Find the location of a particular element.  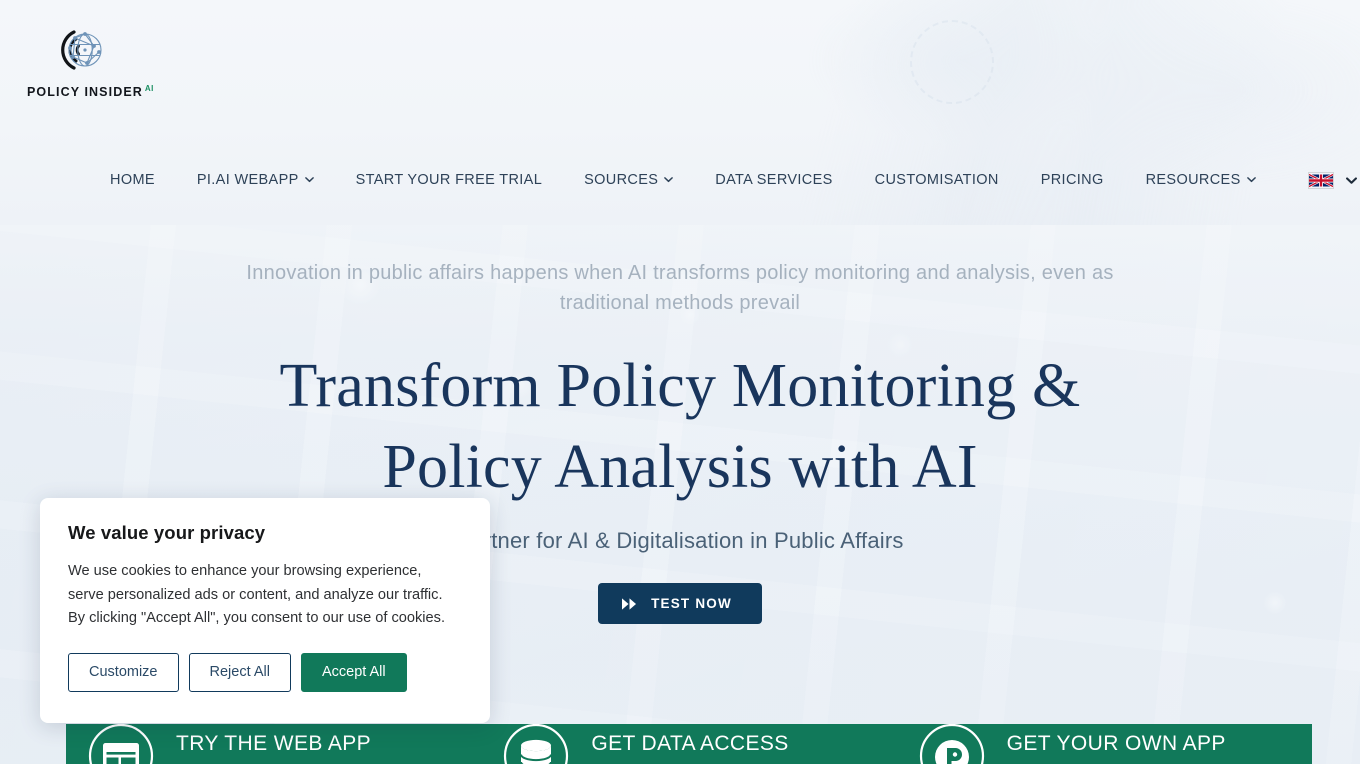

nav-item-start-your-free-trial: START YOUR FREE TRIAL is located at coordinates (449, 180).